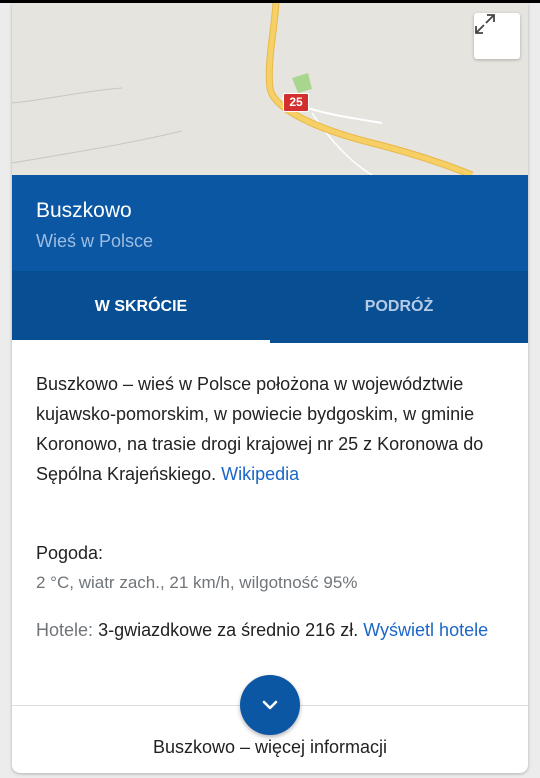  Describe the element at coordinates (228, 630) in the screenshot. I see `hotels-value: 3-gwiazdkowe za średnio 216 zł.` at that location.